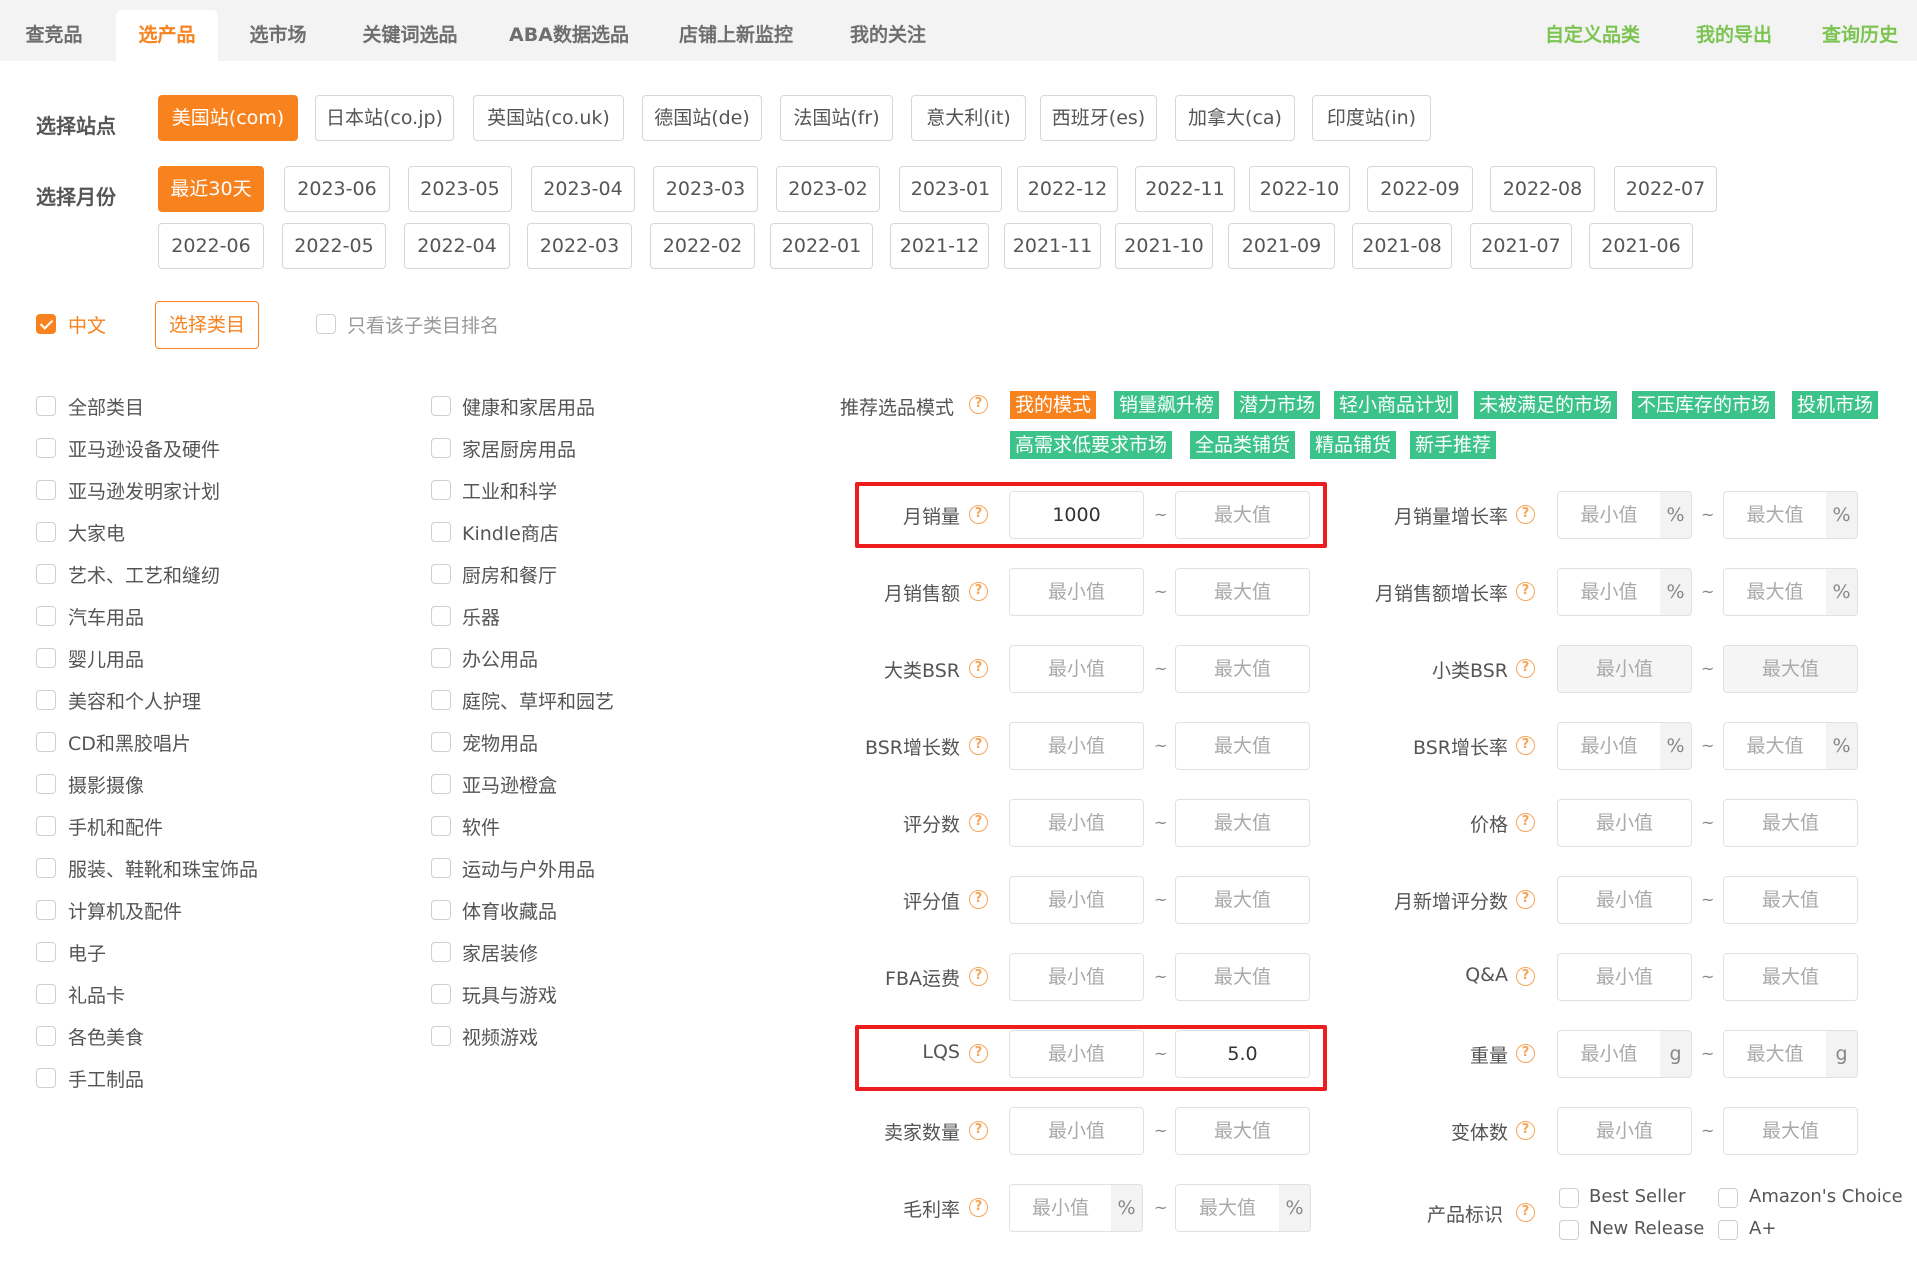  I want to click on month-option: 2022-06, so click(211, 246).